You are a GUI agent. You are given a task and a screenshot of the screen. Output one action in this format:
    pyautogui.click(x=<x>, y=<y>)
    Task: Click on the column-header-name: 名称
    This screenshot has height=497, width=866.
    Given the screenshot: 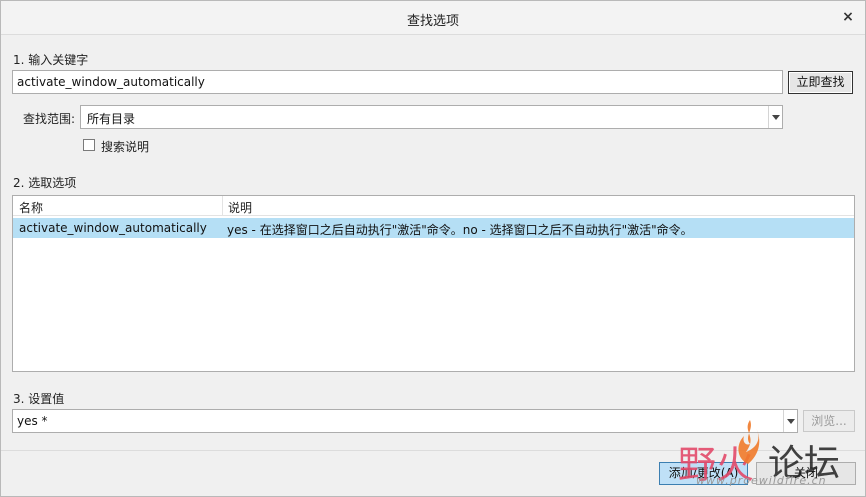 What is the action you would take?
    pyautogui.click(x=31, y=207)
    